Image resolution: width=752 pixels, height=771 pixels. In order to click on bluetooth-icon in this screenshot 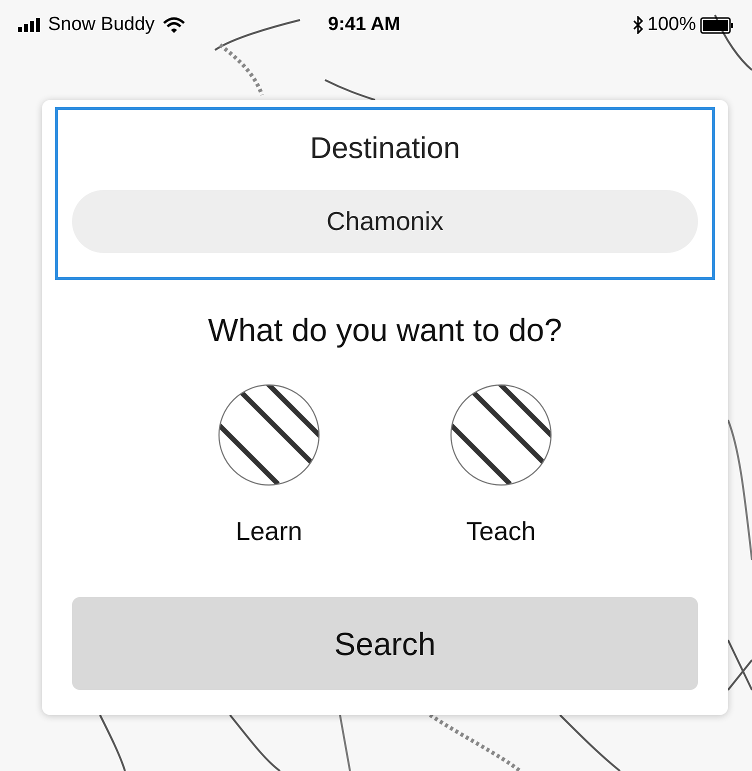, I will do `click(638, 25)`.